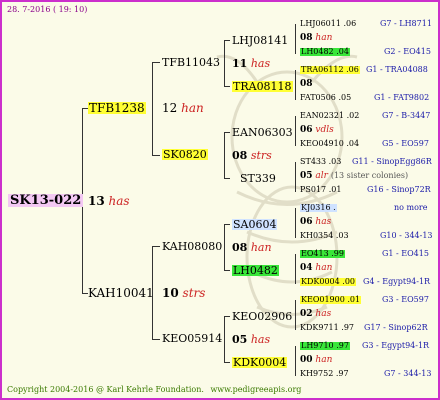  Describe the element at coordinates (406, 235) in the screenshot. I see `gen4-5-bottom-ref: G10 - 344-13` at that location.